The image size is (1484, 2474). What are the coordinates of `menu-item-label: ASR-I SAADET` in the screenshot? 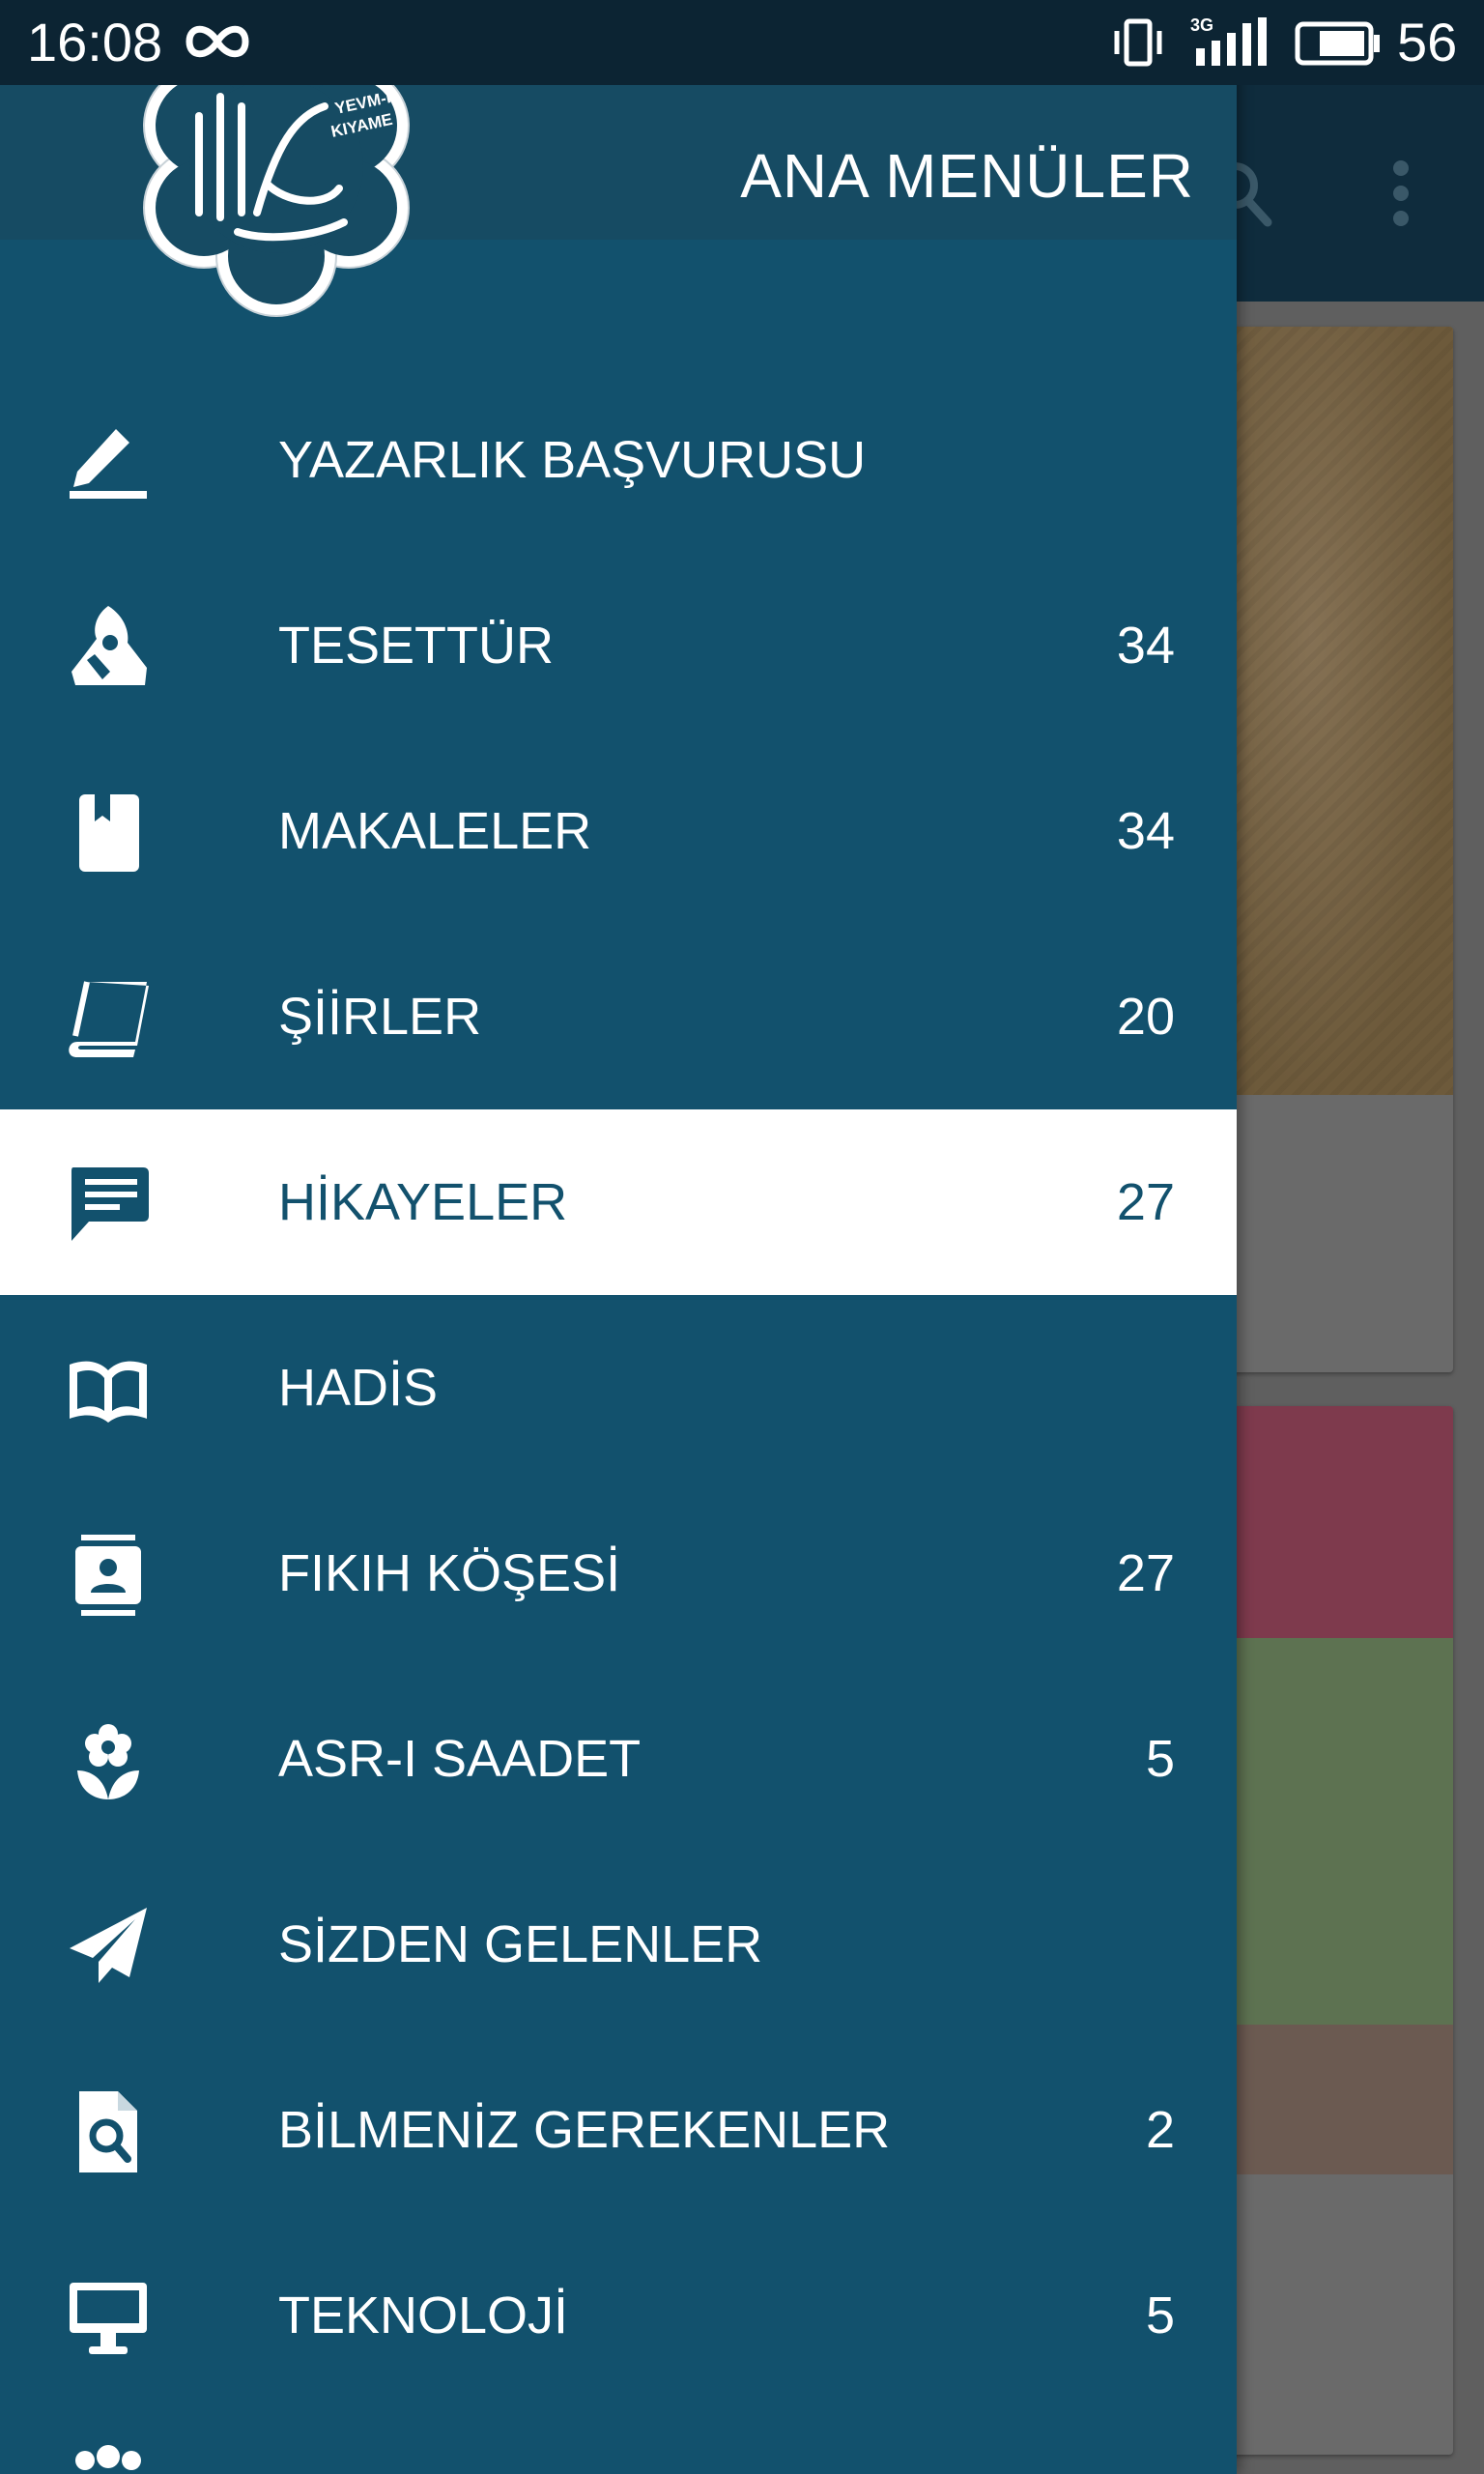 It's located at (460, 1759).